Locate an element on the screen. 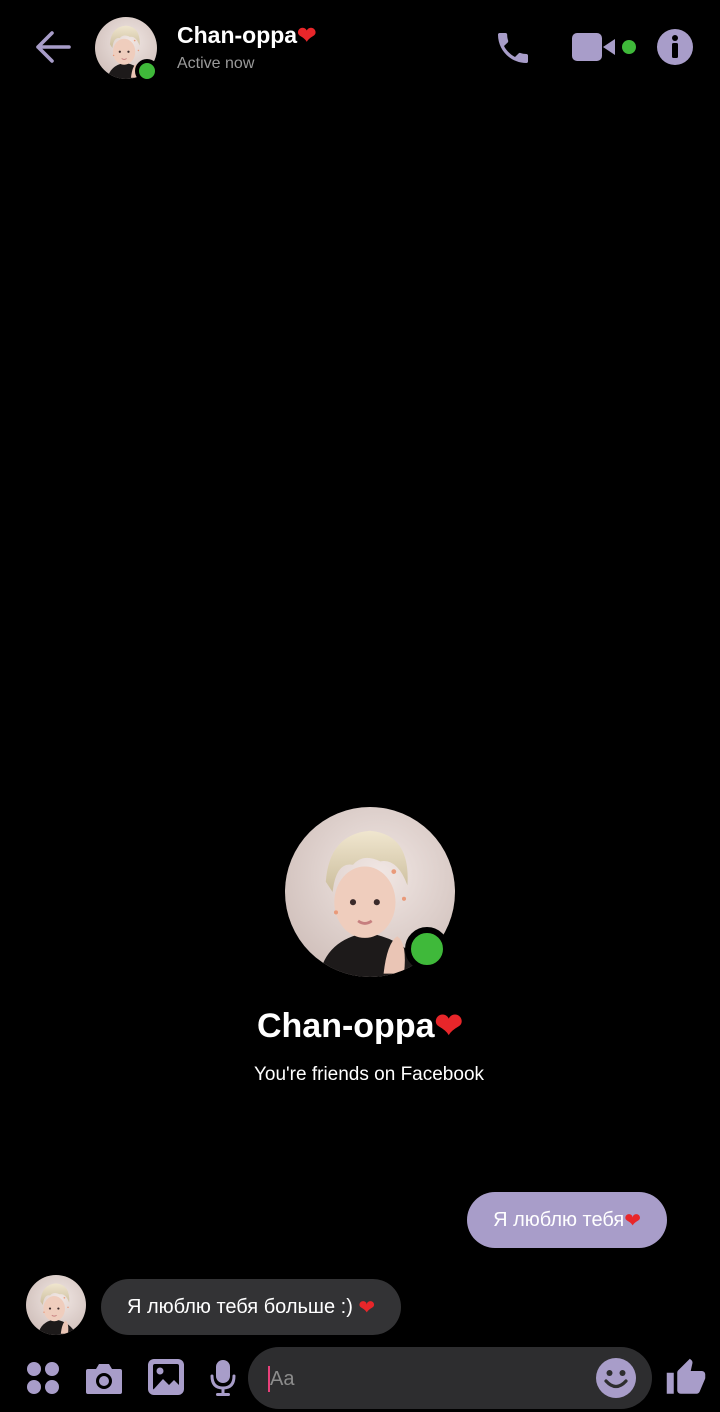 The height and width of the screenshot is (1412, 720). gallery-button is located at coordinates (166, 1377).